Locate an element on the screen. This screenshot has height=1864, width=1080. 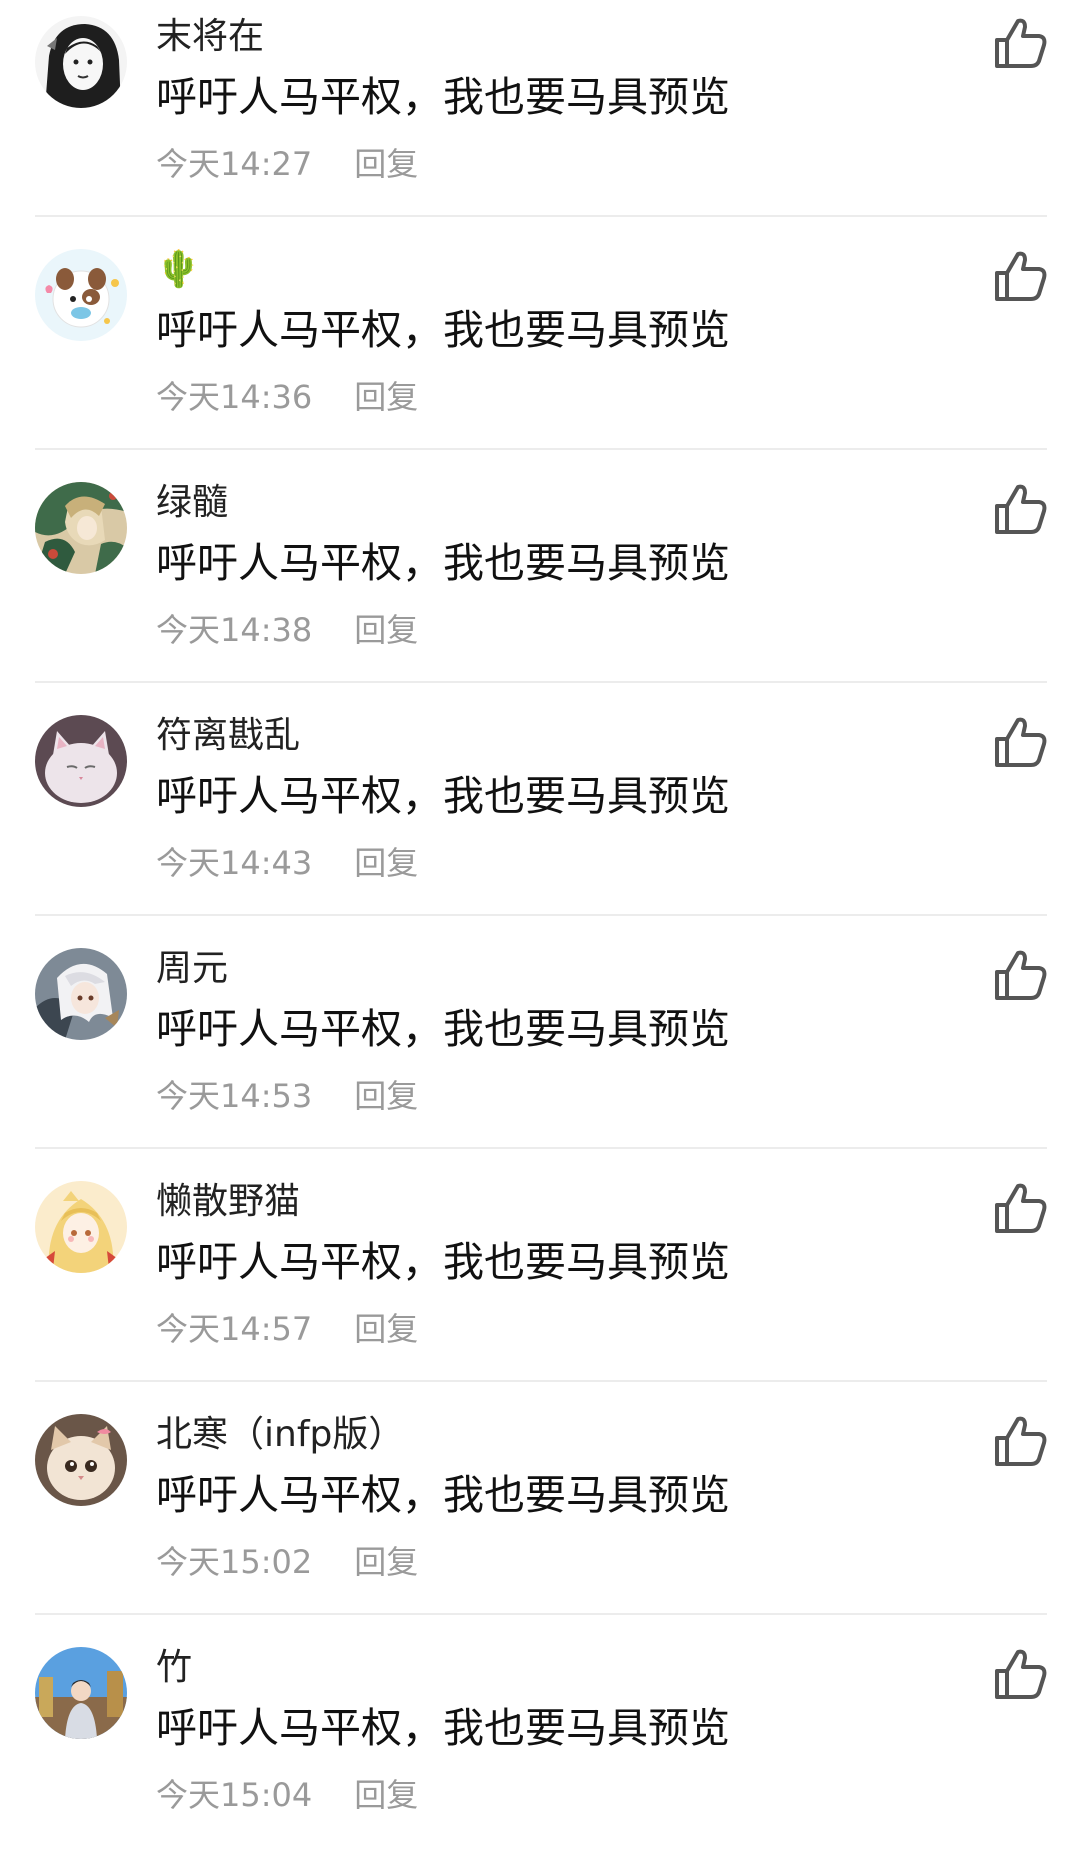
comment-username: 符离戡乱 is located at coordinates (228, 736).